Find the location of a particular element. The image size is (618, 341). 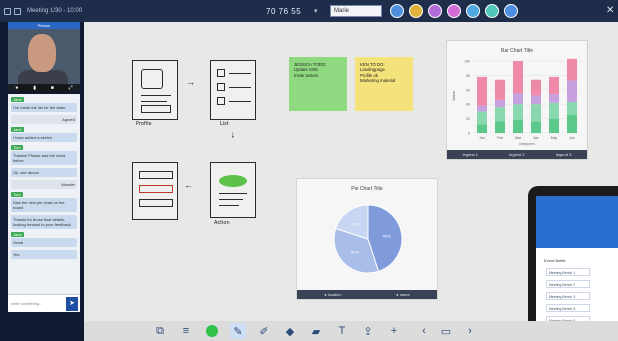

chat-bubble: Ok, see above is located at coordinates (44, 172).